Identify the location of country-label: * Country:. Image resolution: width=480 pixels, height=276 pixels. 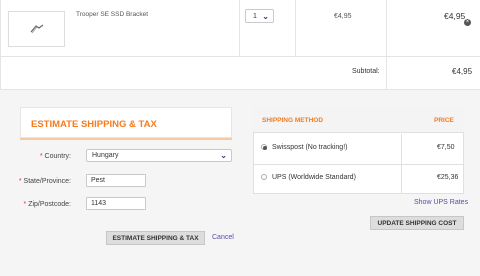
(55, 156).